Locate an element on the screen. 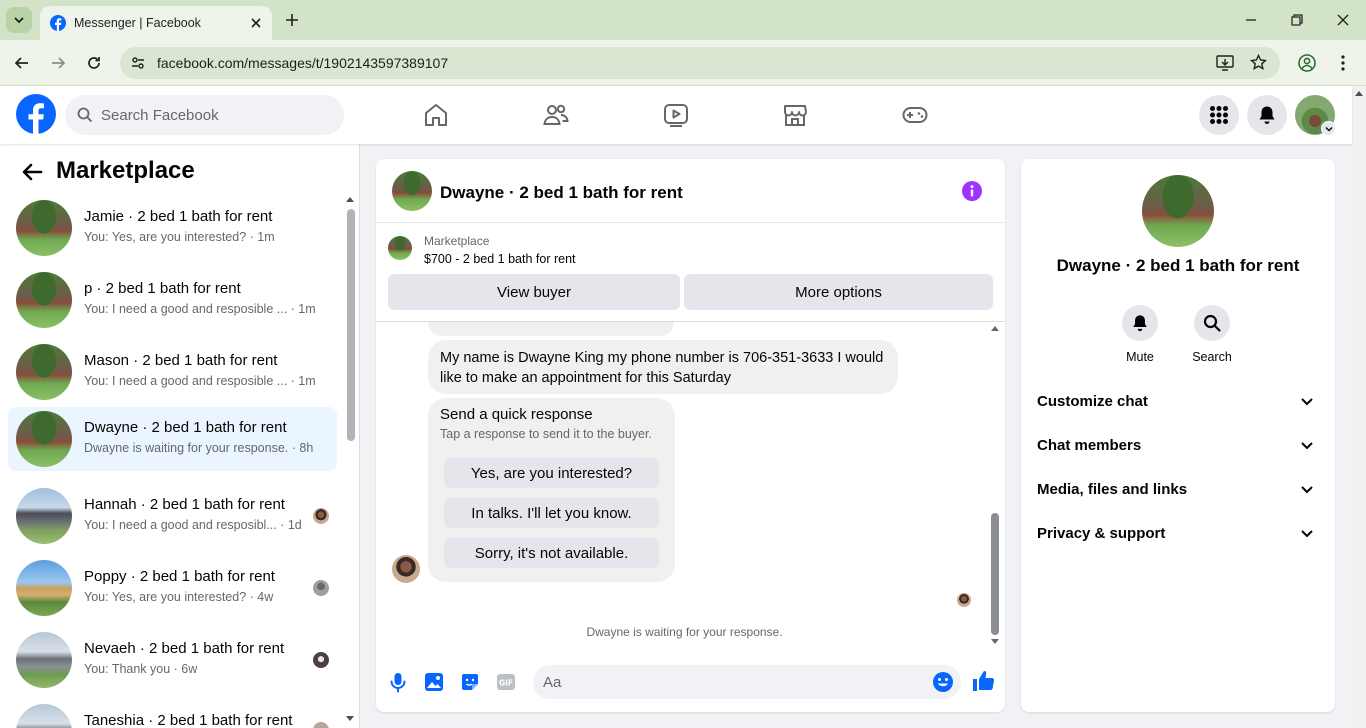 This screenshot has height=728, width=1366. media-files-links-section: Media, files and links is located at coordinates (1178, 489).